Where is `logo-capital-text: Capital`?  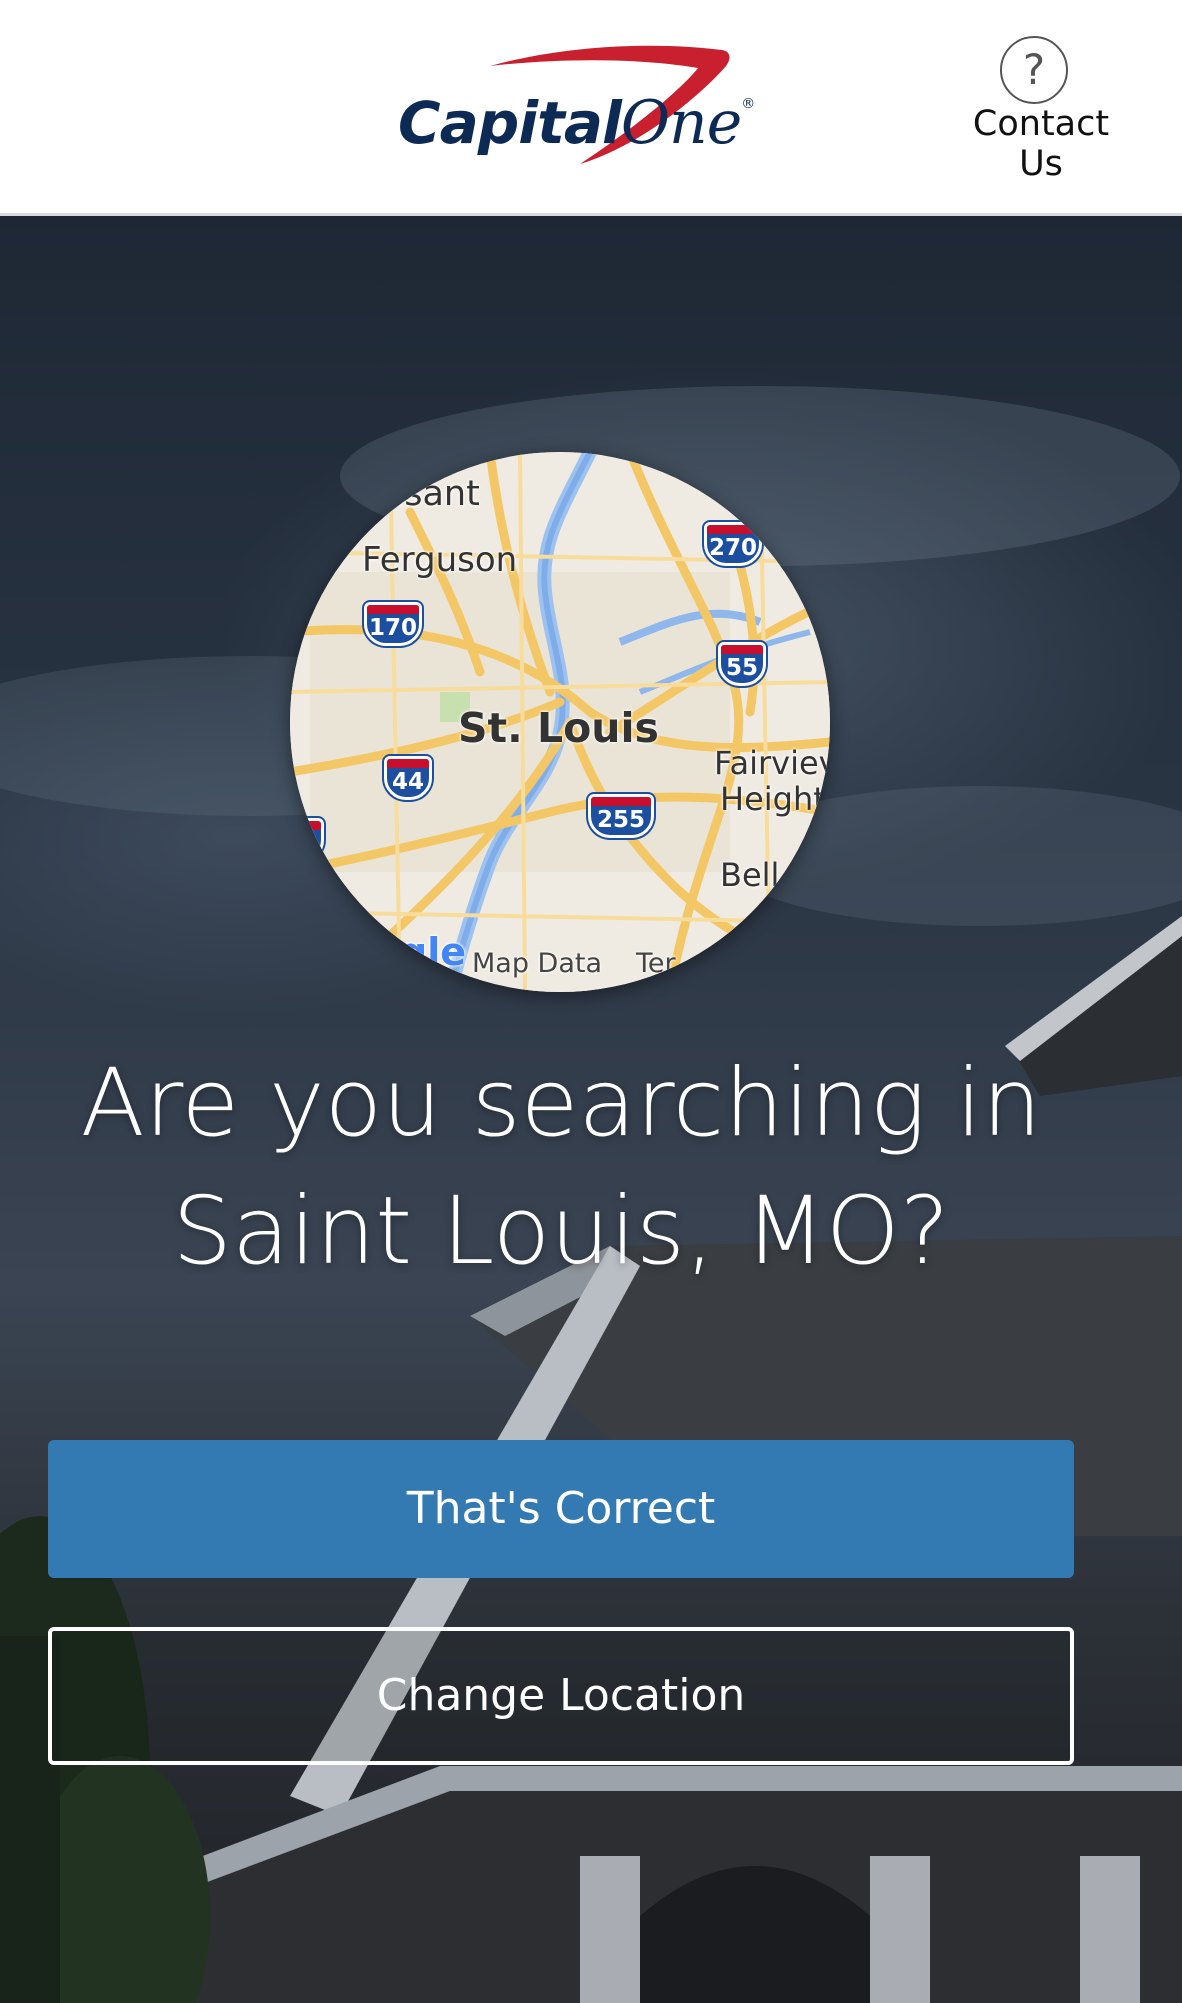
logo-capital-text: Capital is located at coordinates (510, 123).